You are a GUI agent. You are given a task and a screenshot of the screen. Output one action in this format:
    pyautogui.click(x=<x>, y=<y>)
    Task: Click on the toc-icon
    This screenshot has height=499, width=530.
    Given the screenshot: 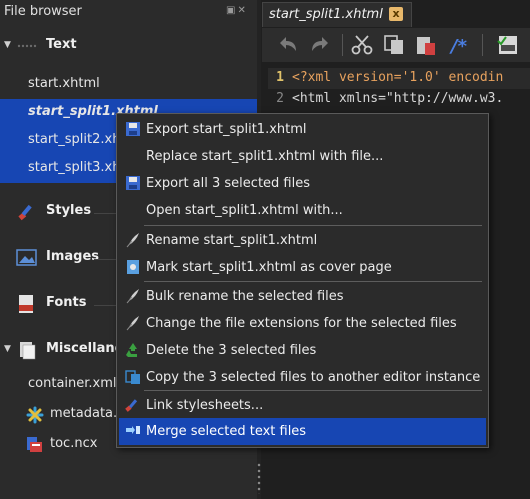 What is the action you would take?
    pyautogui.click(x=34, y=444)
    